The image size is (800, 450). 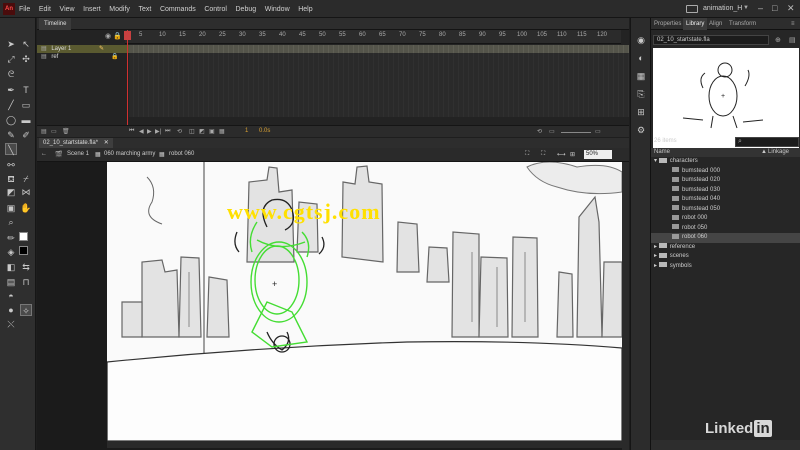 I want to click on menu-window: Window, so click(x=277, y=9).